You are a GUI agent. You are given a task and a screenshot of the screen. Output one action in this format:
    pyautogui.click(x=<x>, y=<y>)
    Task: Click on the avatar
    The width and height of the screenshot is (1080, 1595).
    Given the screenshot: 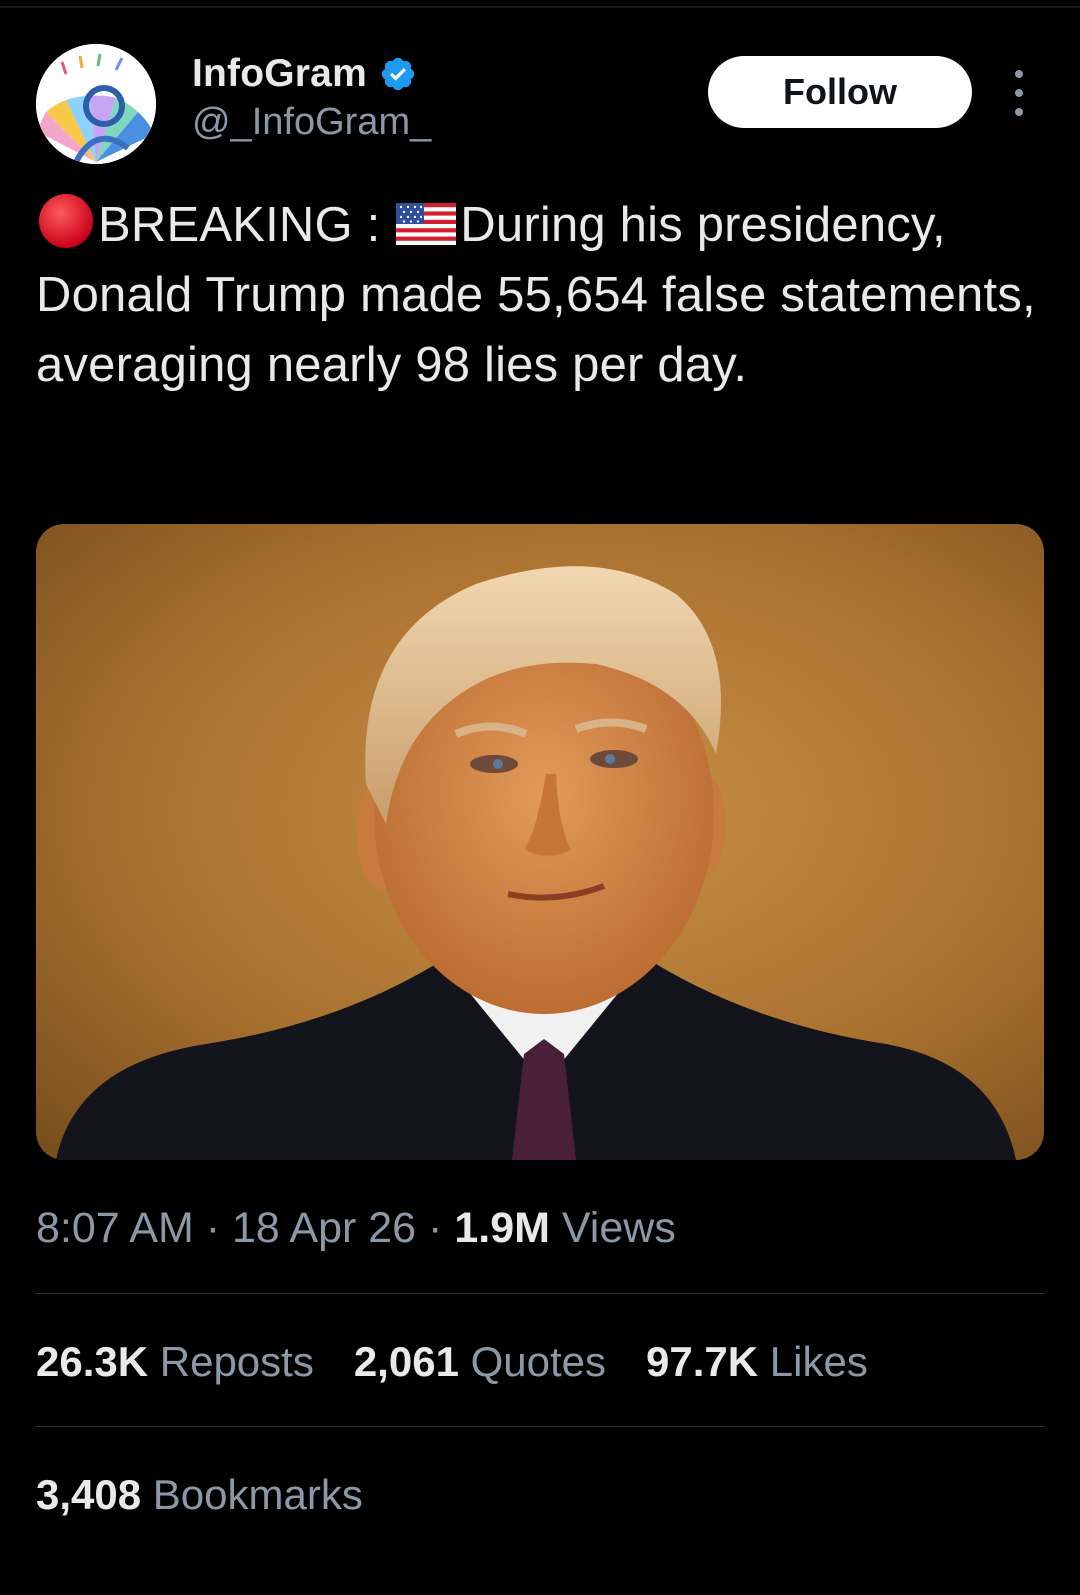 What is the action you would take?
    pyautogui.click(x=96, y=104)
    